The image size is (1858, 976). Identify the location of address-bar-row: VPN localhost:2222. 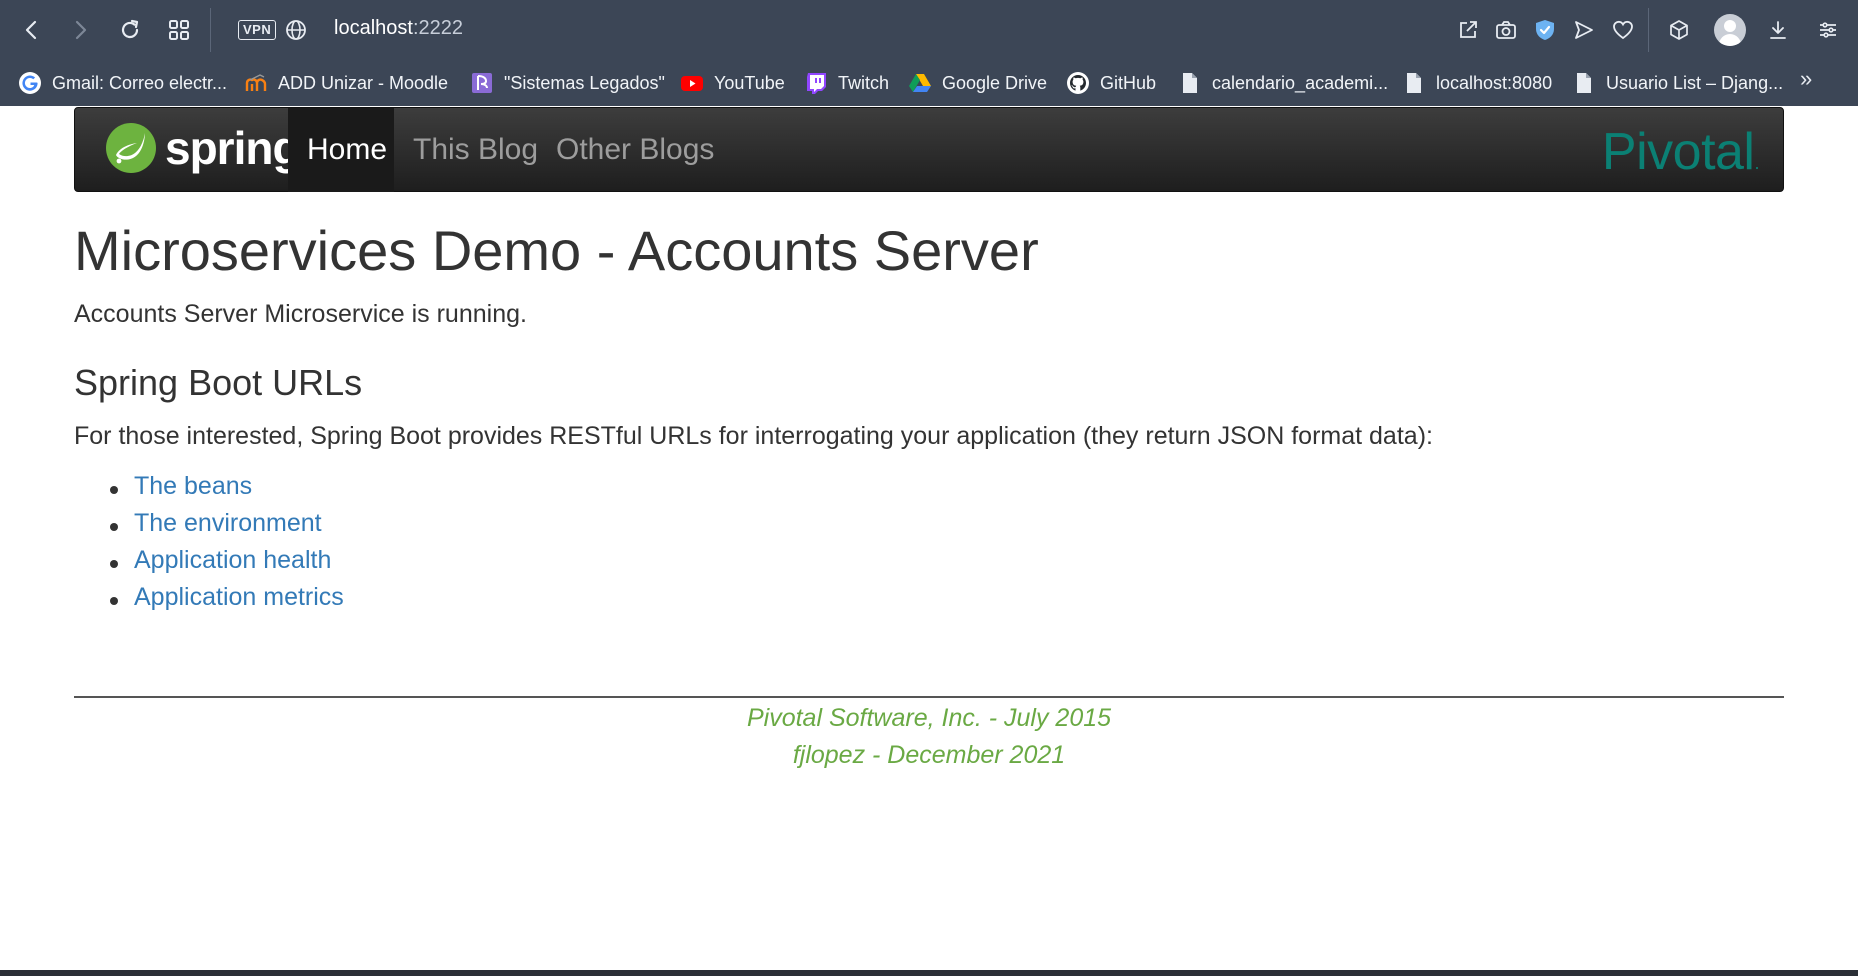
(929, 30).